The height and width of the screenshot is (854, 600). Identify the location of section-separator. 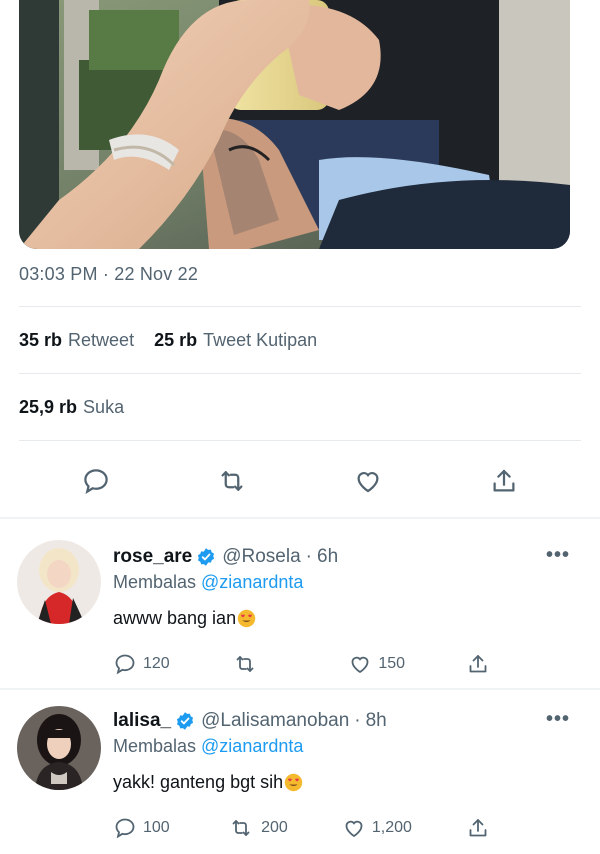
(300, 518).